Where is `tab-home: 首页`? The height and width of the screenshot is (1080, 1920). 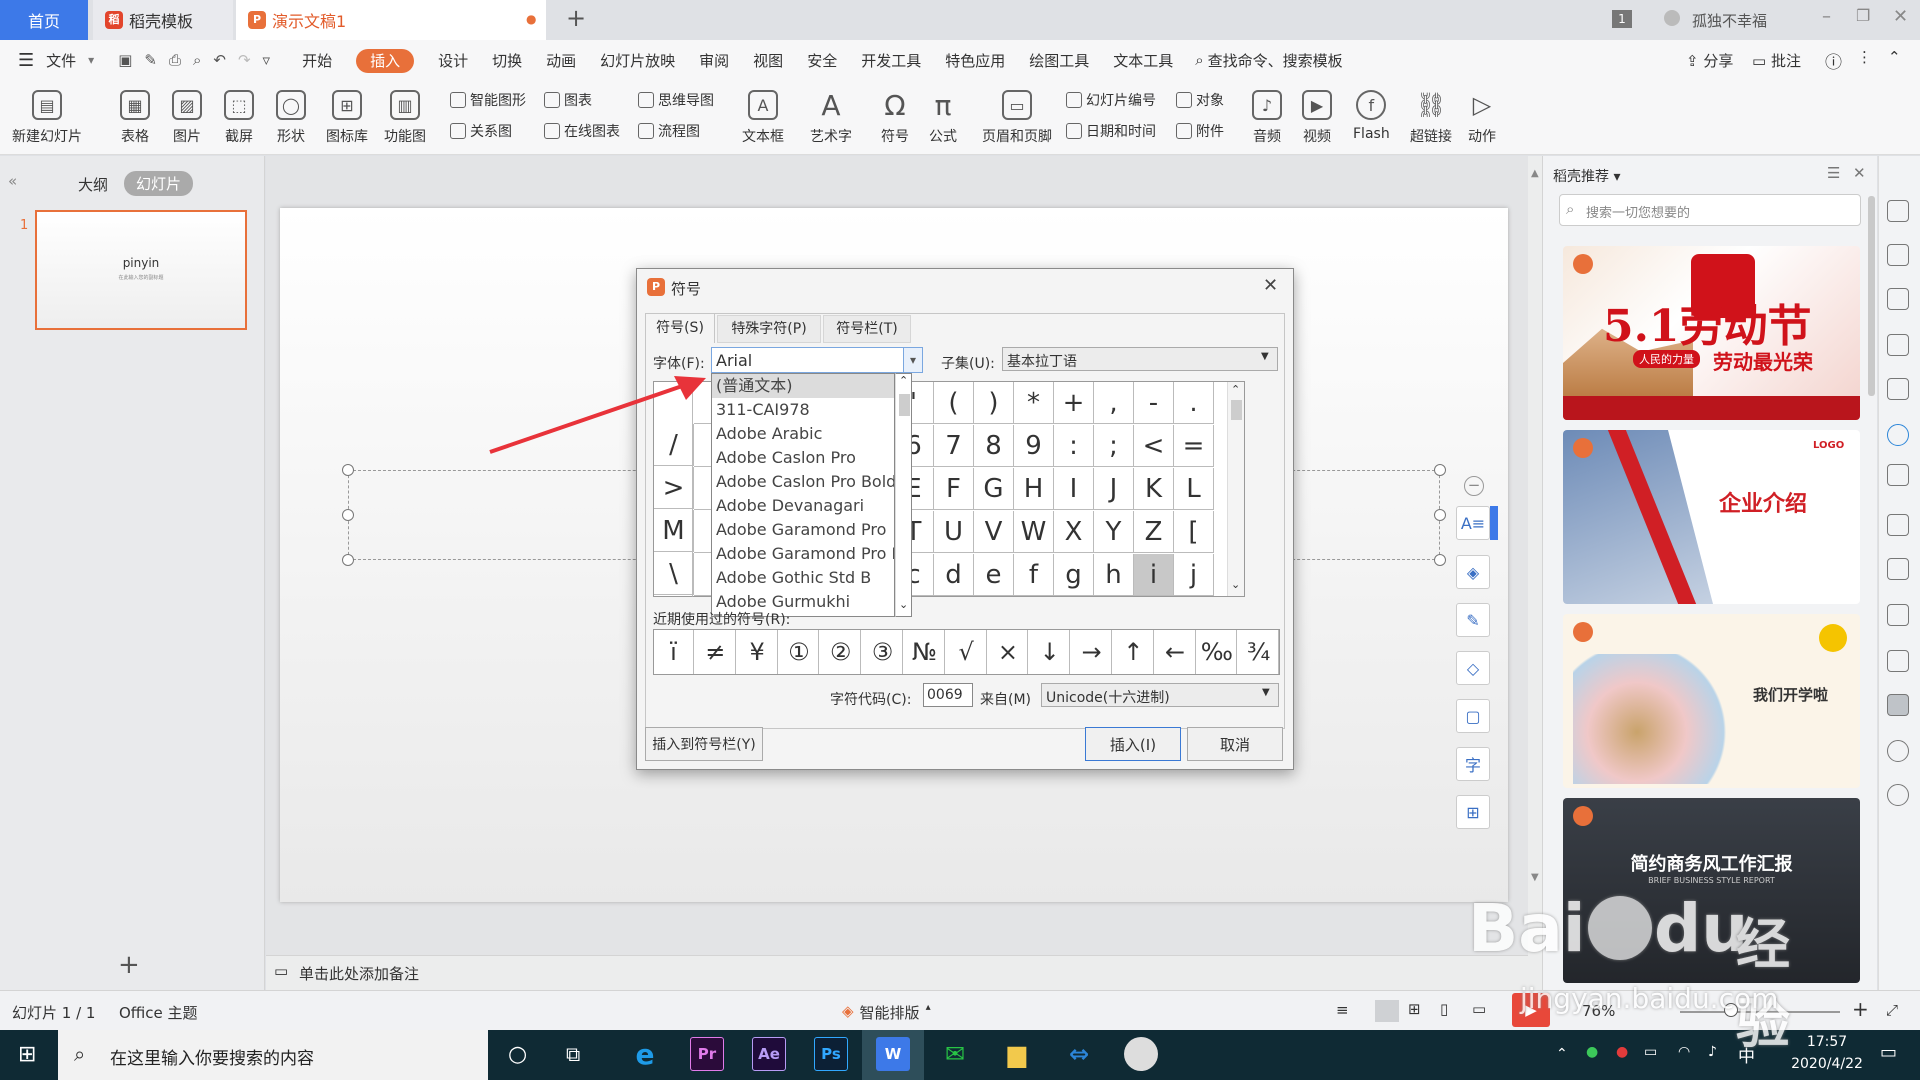
tab-home: 首页 is located at coordinates (44, 20).